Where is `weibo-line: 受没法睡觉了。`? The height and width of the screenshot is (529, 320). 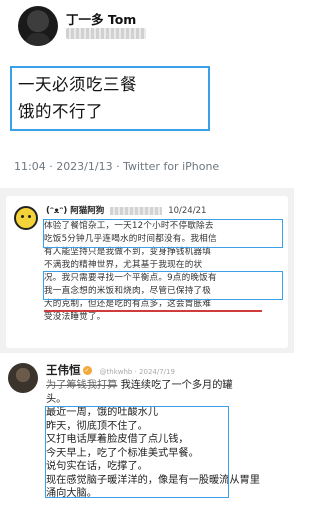
weibo-line: 受没法睡觉了。 is located at coordinates (75, 317).